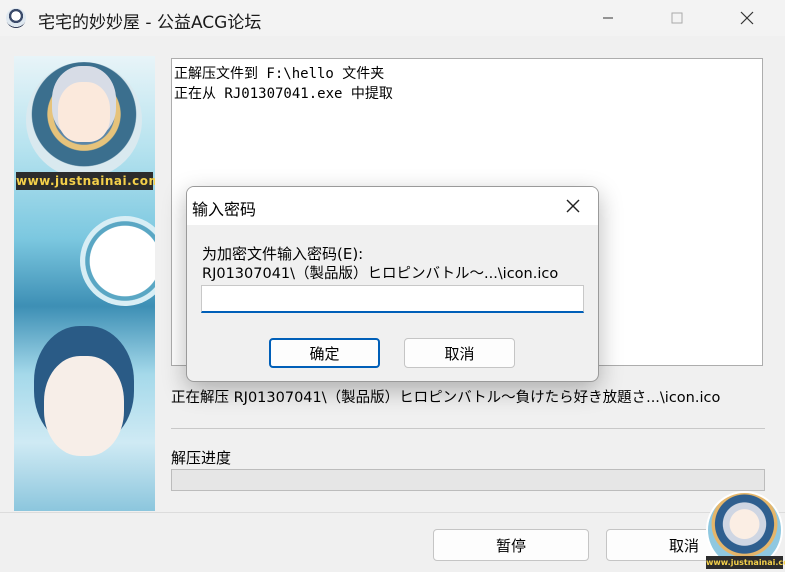 The image size is (785, 572). Describe the element at coordinates (392, 299) in the screenshot. I see `password-input` at that location.